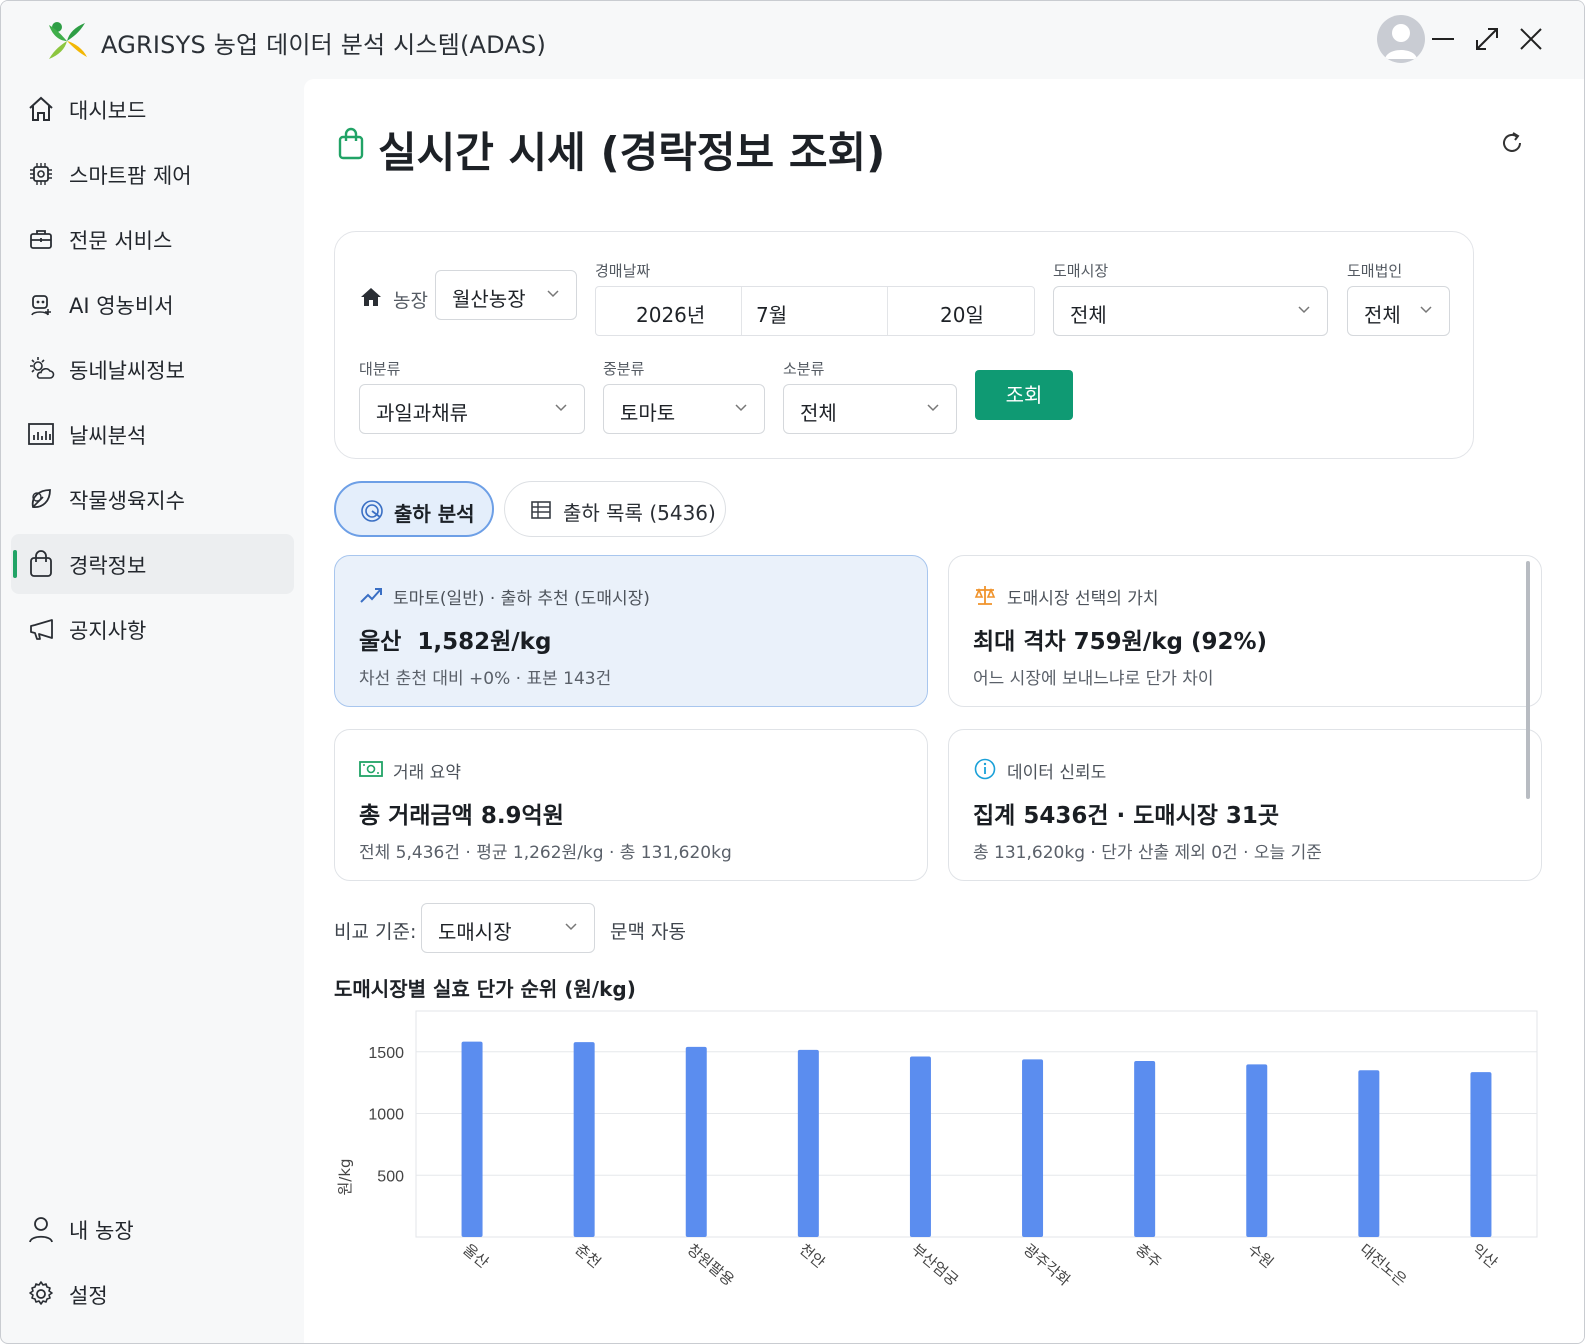 The image size is (1585, 1344). What do you see at coordinates (461, 816) in the screenshot?
I see `card-main-value: 총 거래금액 8.9억원` at bounding box center [461, 816].